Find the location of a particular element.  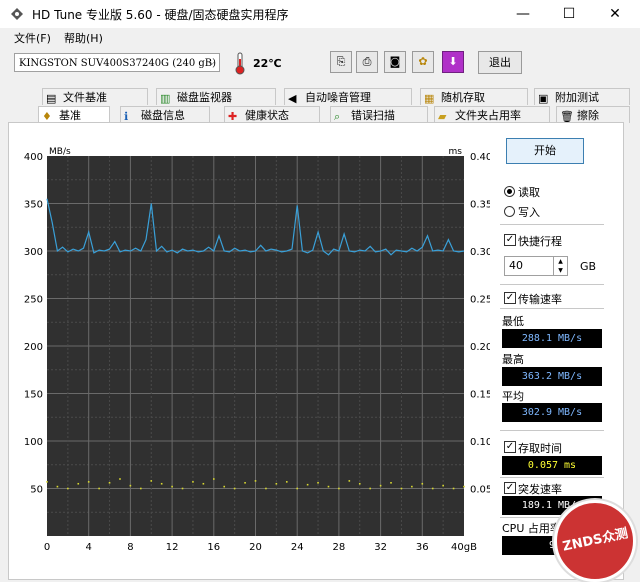

write-radio is located at coordinates (509, 211).